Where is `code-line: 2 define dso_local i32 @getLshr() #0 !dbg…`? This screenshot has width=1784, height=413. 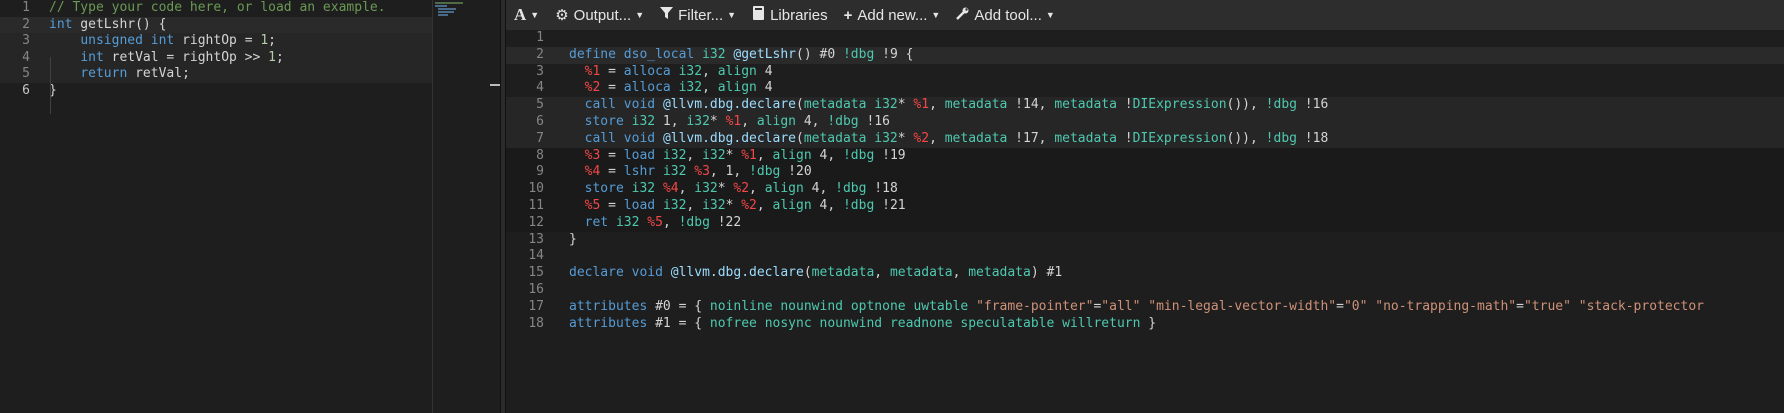 code-line: 2 define dso_local i32 @getLshr() #0 !dbg… is located at coordinates (1145, 55).